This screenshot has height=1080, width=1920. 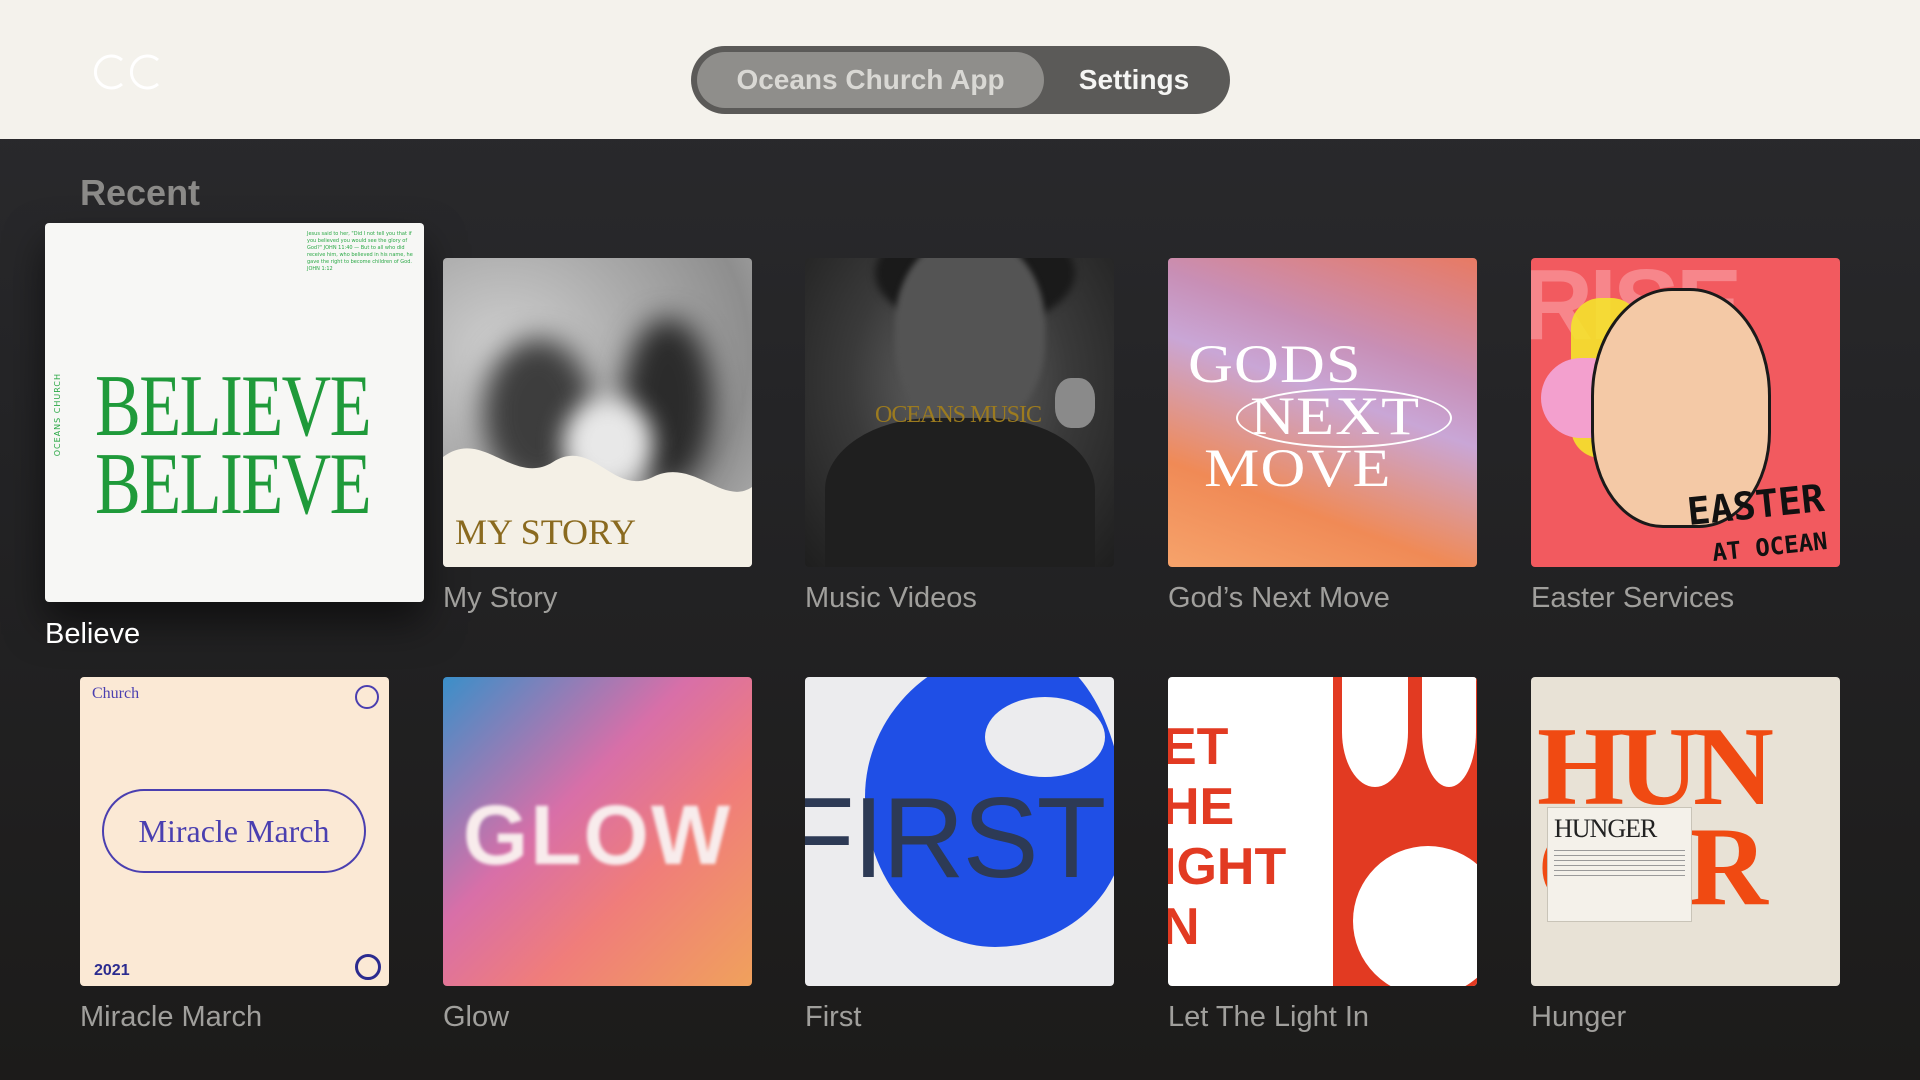 I want to click on easter-services-artwork: RISE EASTER AT OCEAN, so click(x=1685, y=412).